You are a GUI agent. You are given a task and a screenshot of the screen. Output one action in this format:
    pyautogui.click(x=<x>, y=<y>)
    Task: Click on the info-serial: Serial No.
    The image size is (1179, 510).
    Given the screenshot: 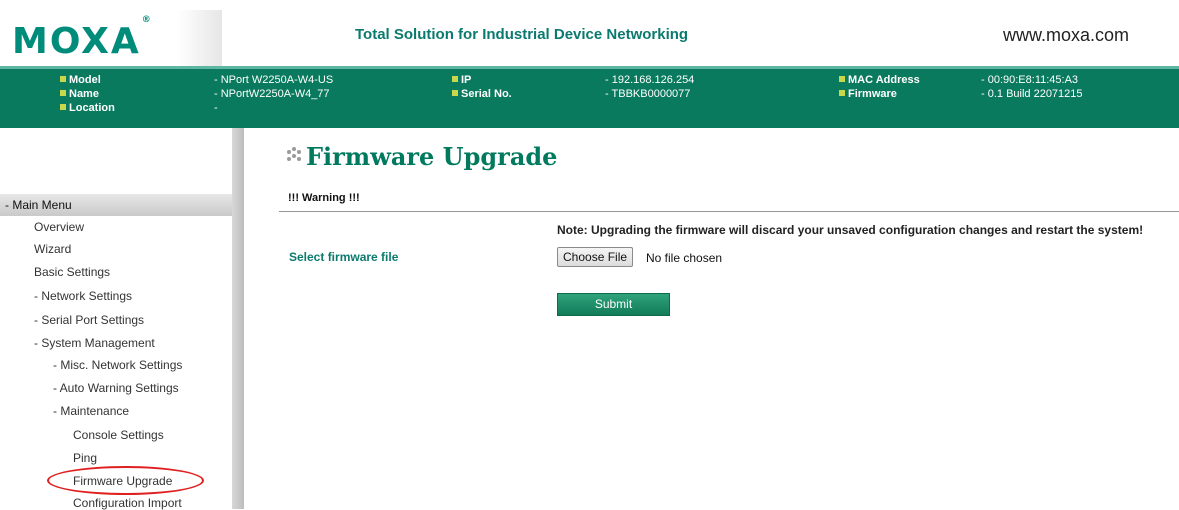 What is the action you would take?
    pyautogui.click(x=482, y=94)
    